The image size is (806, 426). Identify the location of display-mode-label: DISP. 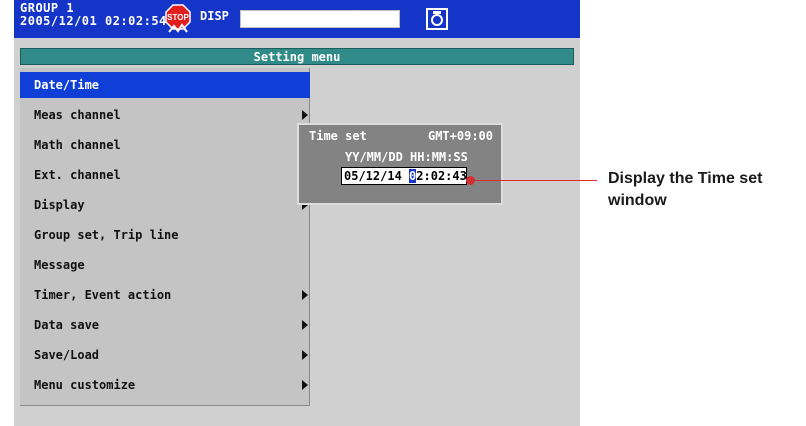
(214, 16).